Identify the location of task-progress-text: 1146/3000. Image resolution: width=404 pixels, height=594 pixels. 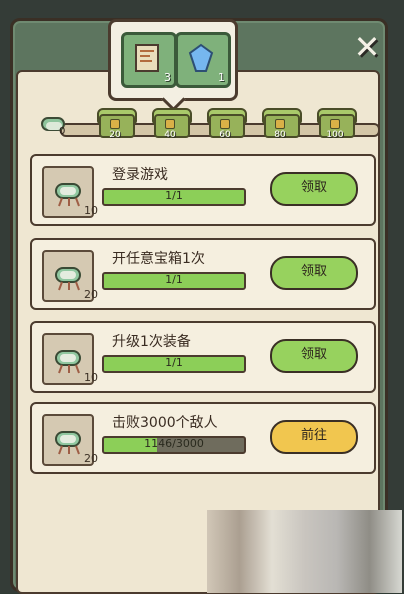
(174, 443).